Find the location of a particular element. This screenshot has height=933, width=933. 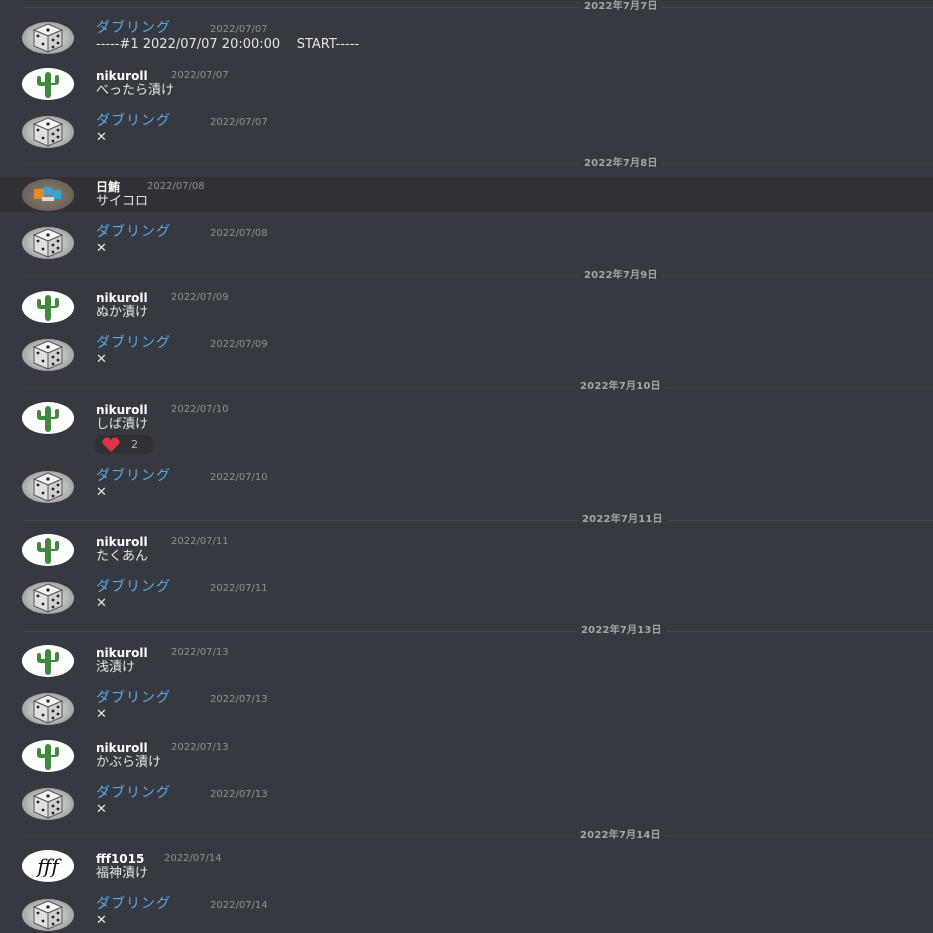

svg-text: fff is located at coordinates (48, 866).